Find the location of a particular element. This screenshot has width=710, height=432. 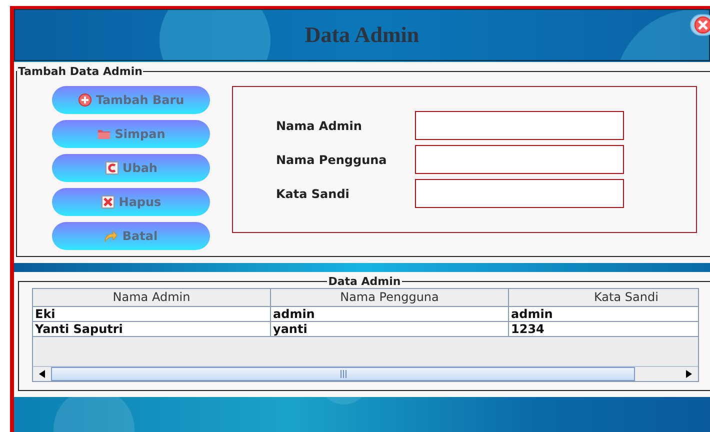

table-cell: yanti is located at coordinates (390, 329).